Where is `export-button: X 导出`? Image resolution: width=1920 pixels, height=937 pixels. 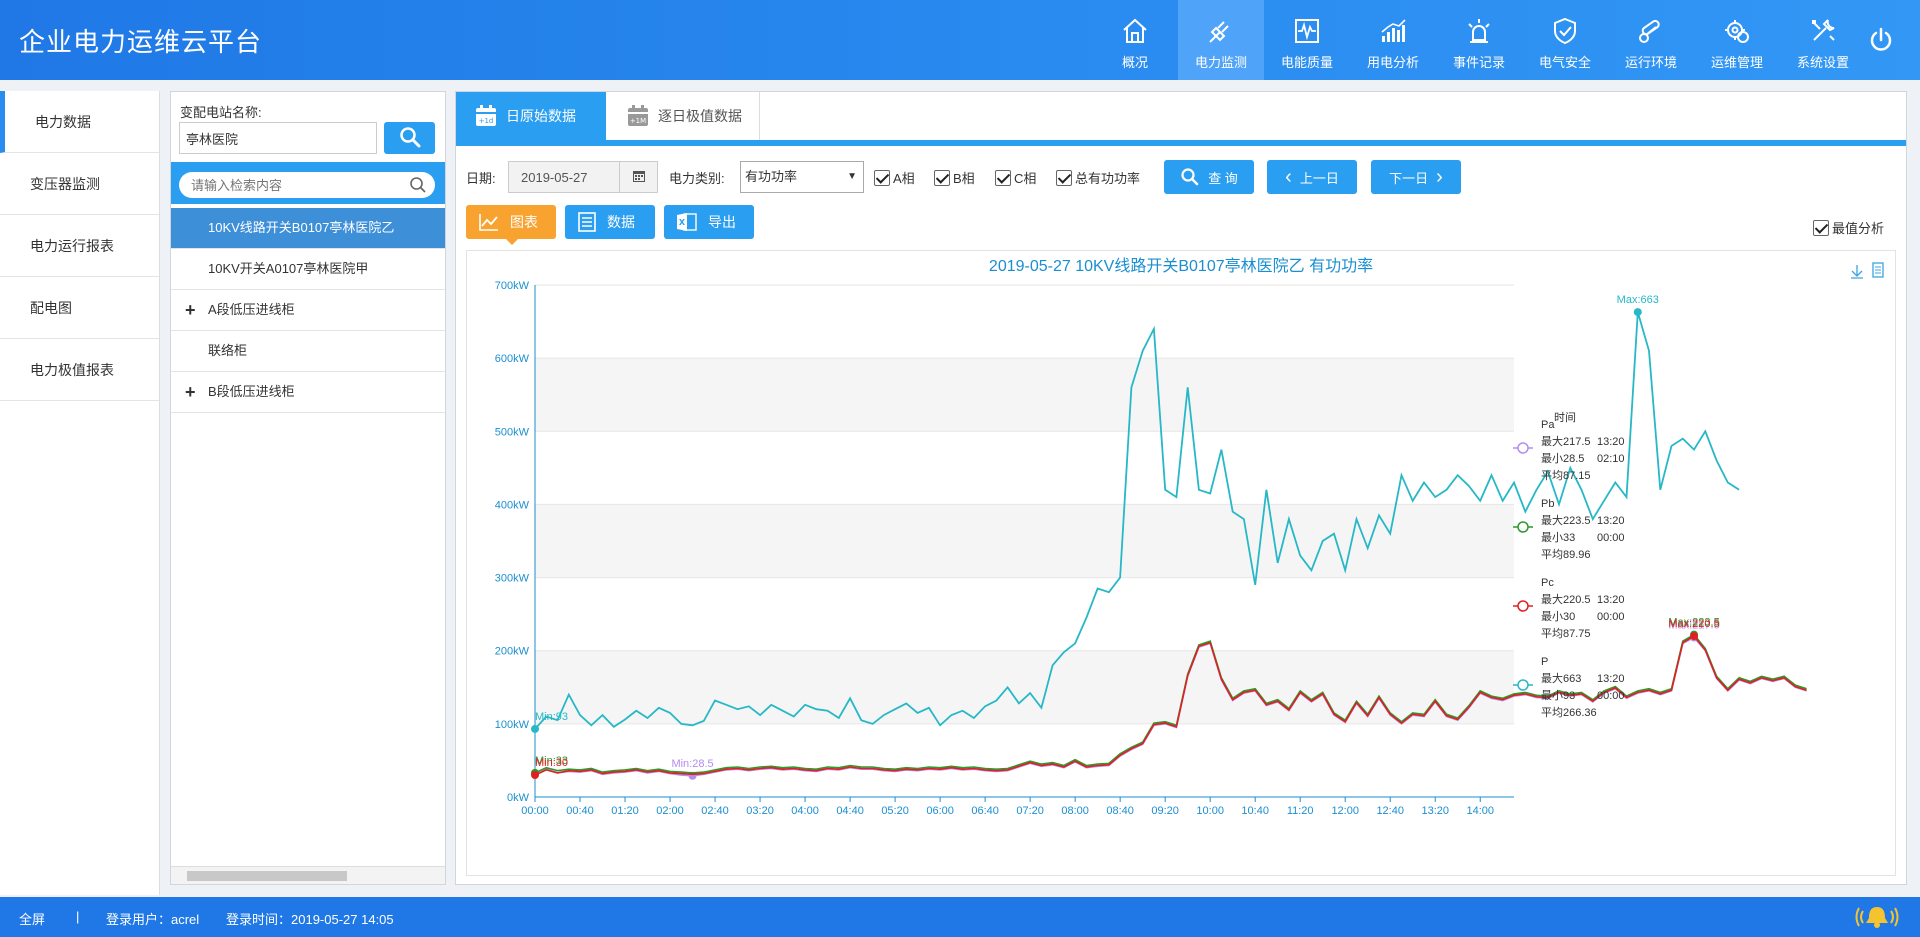 export-button: X 导出 is located at coordinates (709, 222).